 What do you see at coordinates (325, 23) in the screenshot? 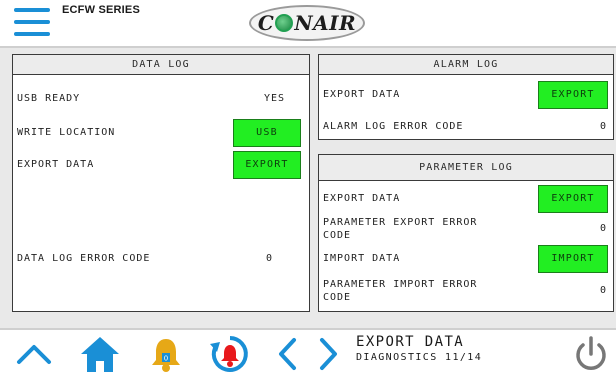
I see `logo-text-nair: NAIR` at bounding box center [325, 23].